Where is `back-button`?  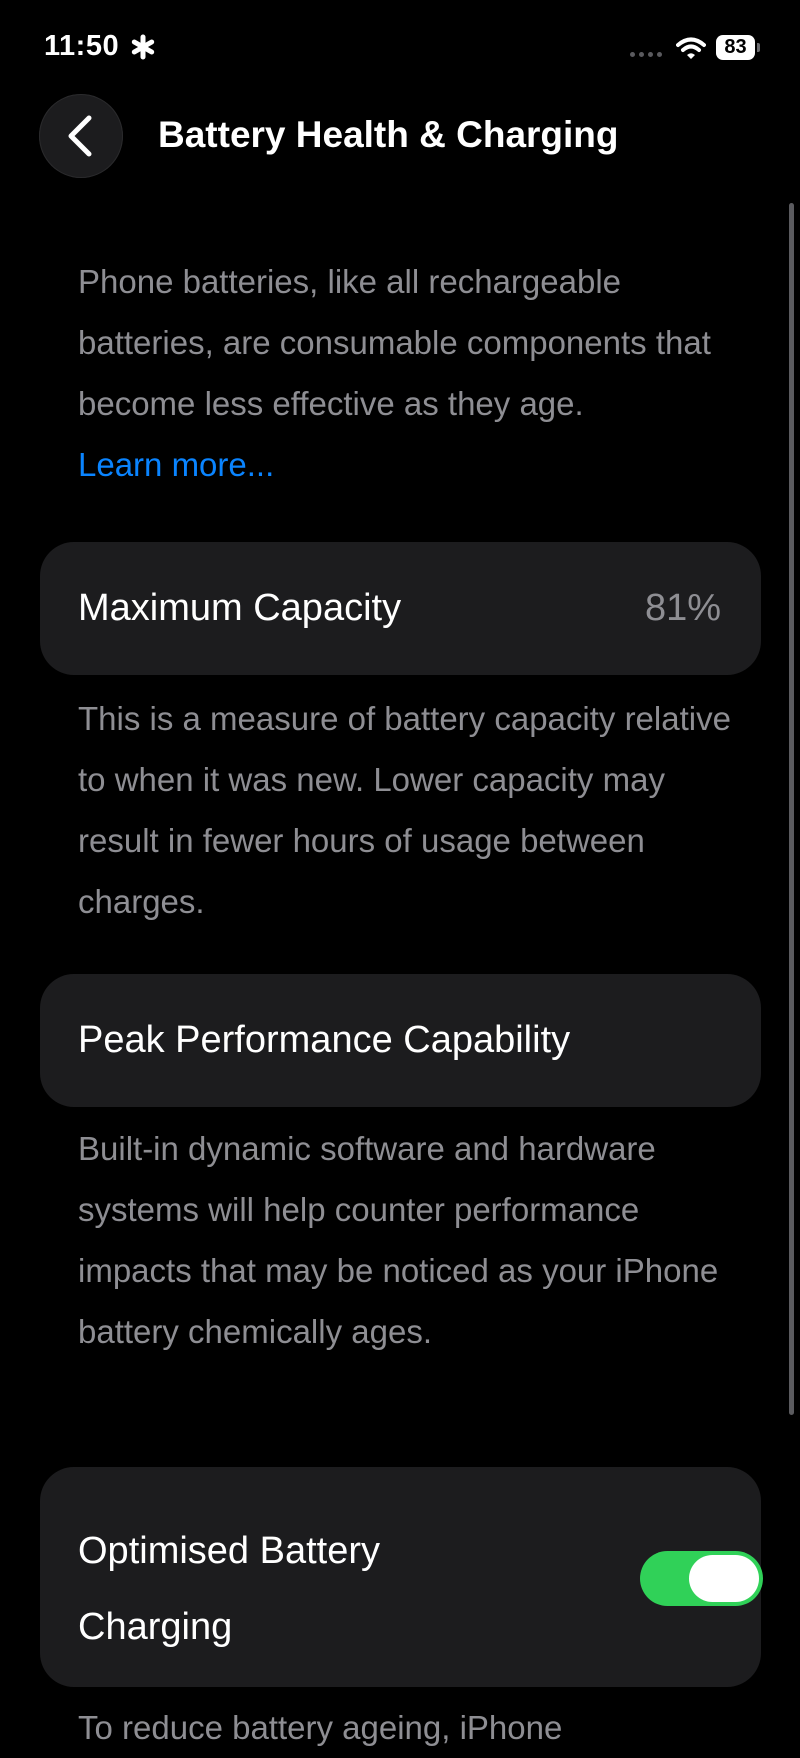
back-button is located at coordinates (81, 136).